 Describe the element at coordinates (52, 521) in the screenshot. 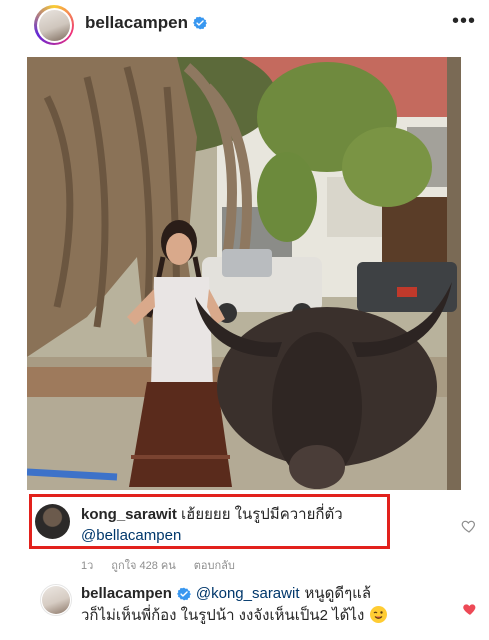

I see `commenter-avatar` at that location.